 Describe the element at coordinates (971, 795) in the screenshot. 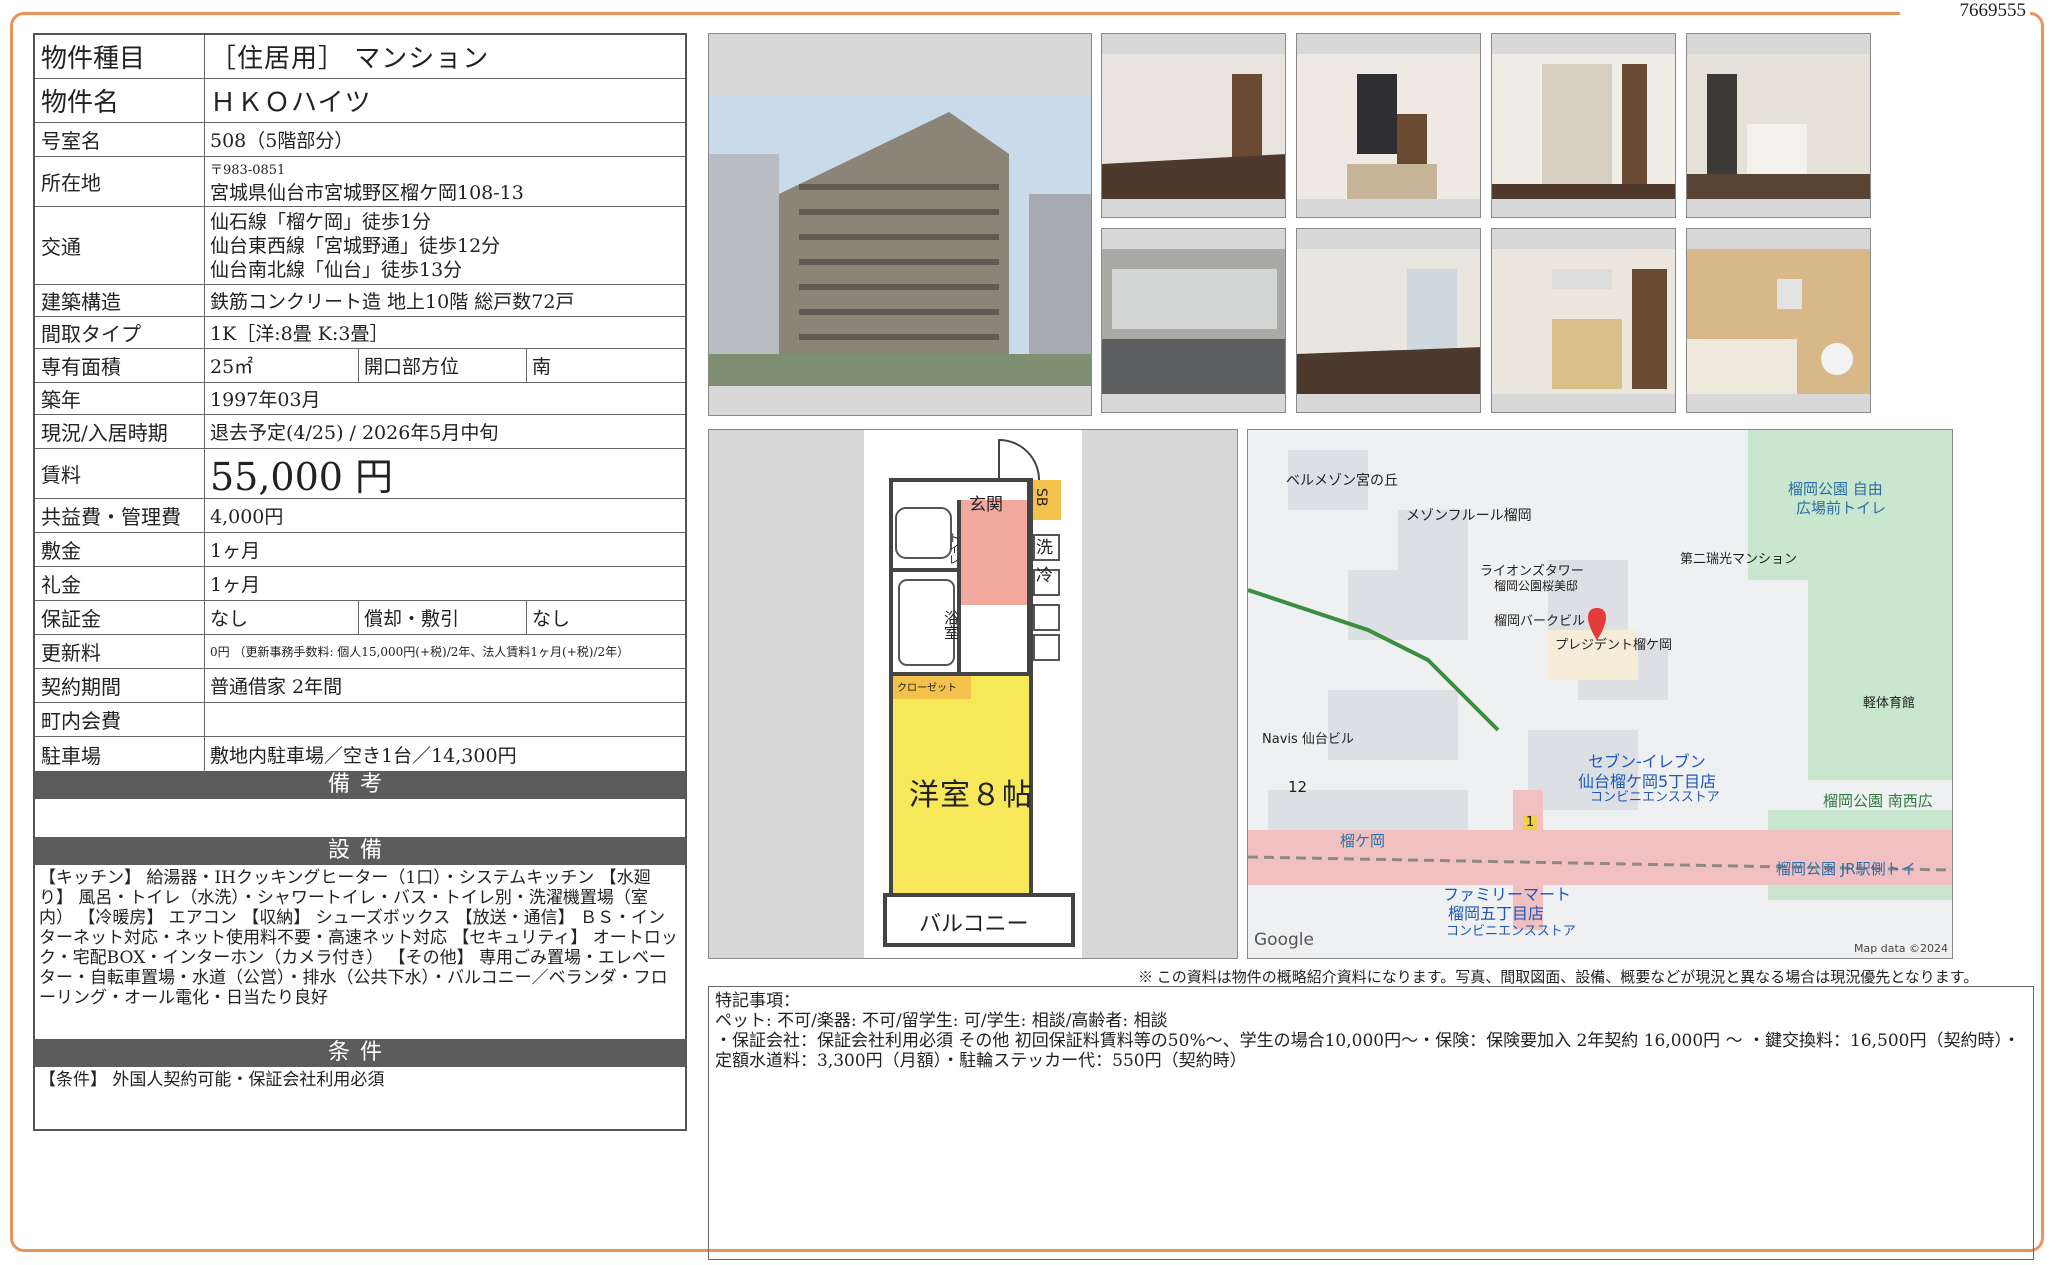

I see `room-label: 洋室８帖` at that location.